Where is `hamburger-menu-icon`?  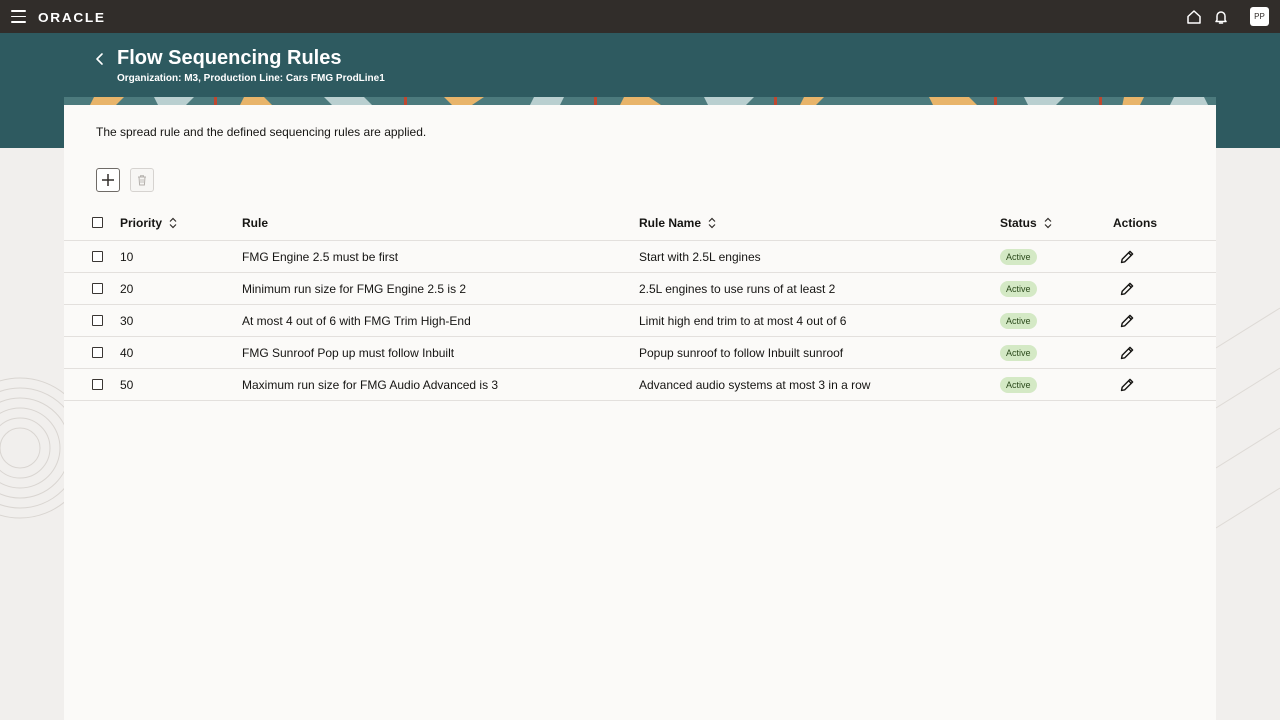
hamburger-menu-icon is located at coordinates (18, 16).